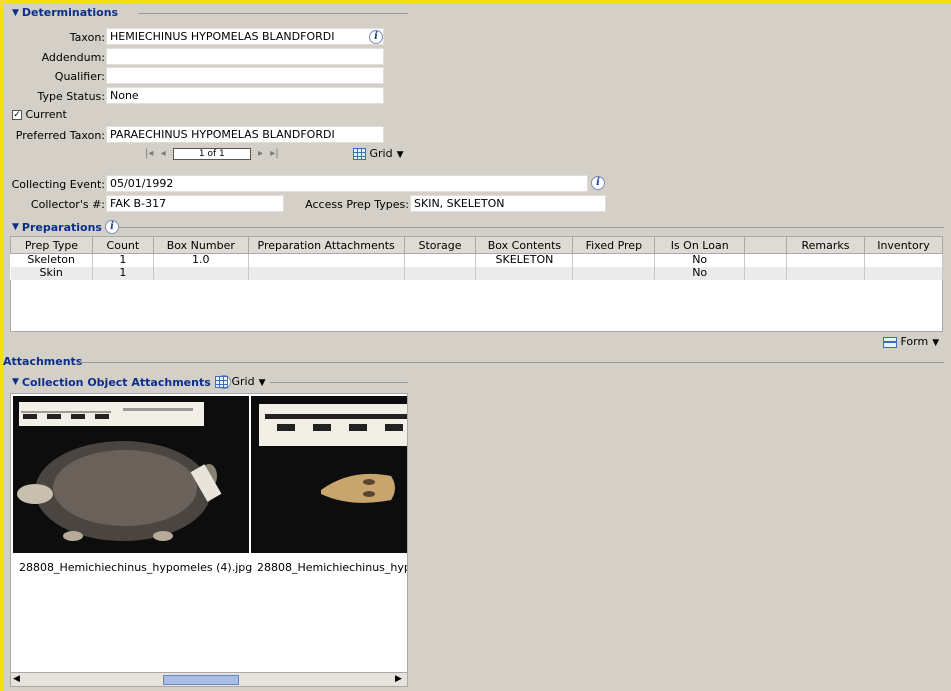  I want to click on next-icon: ▸, so click(260, 153).